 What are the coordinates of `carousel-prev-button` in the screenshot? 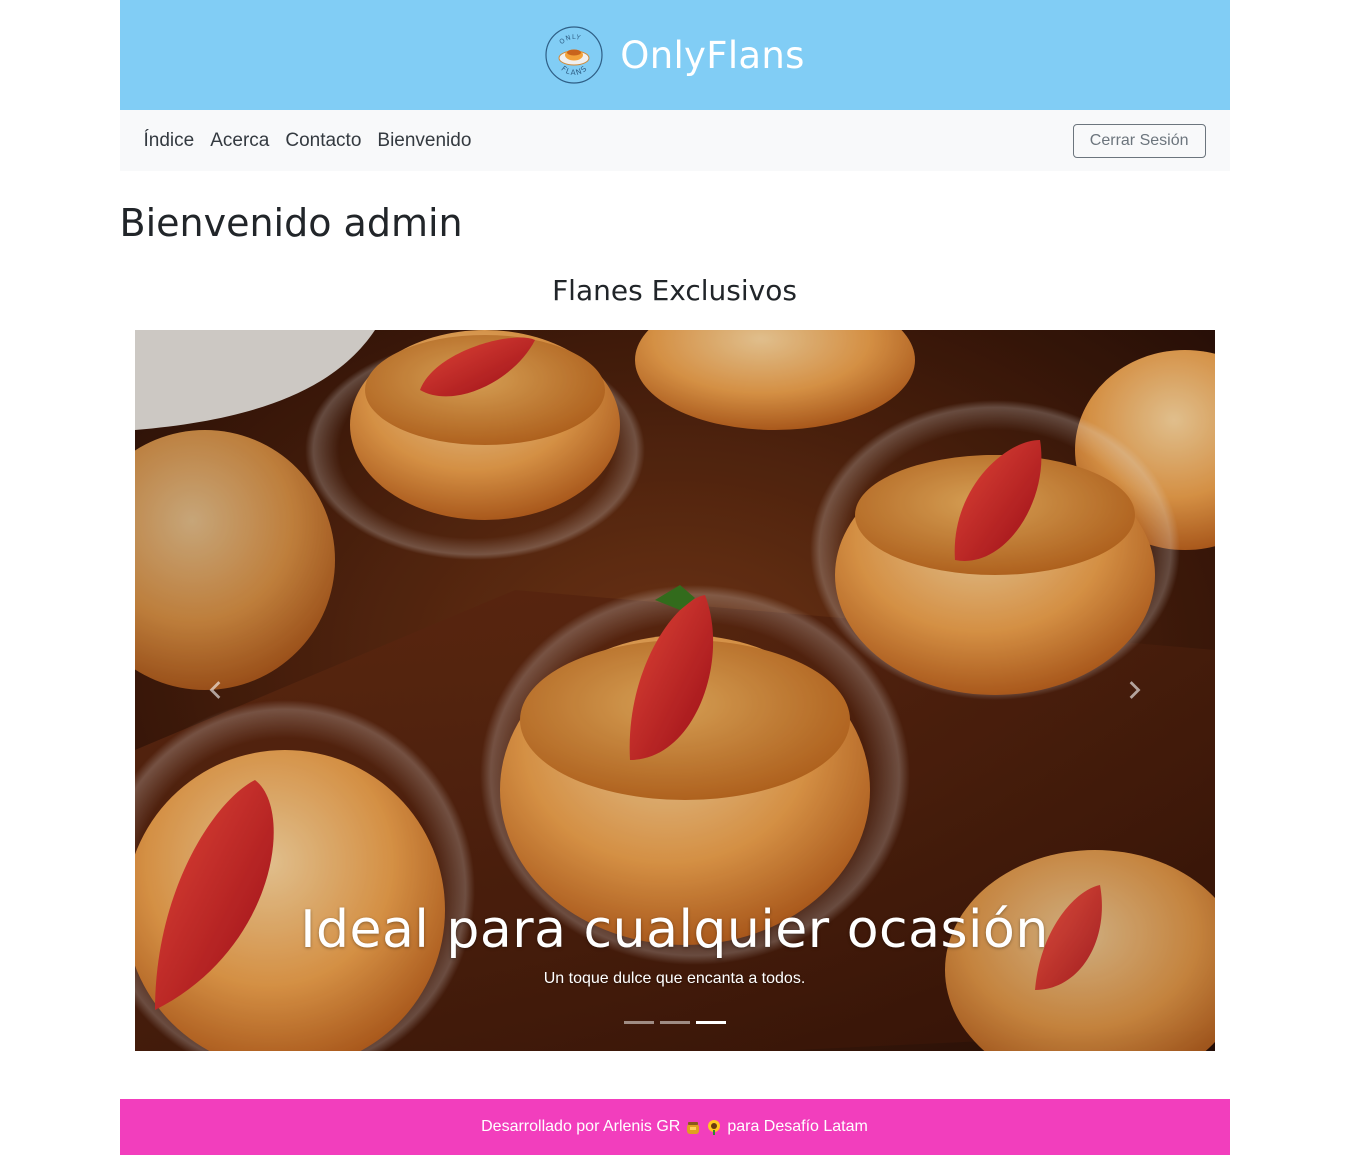 It's located at (216, 690).